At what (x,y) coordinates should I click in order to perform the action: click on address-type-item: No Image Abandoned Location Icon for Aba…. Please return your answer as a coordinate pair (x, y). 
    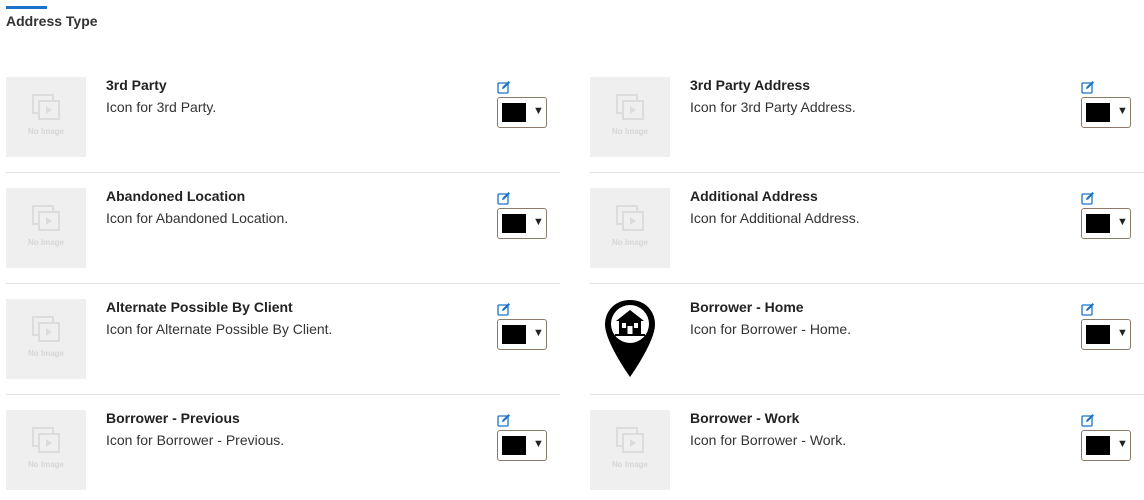
    Looking at the image, I should click on (283, 243).